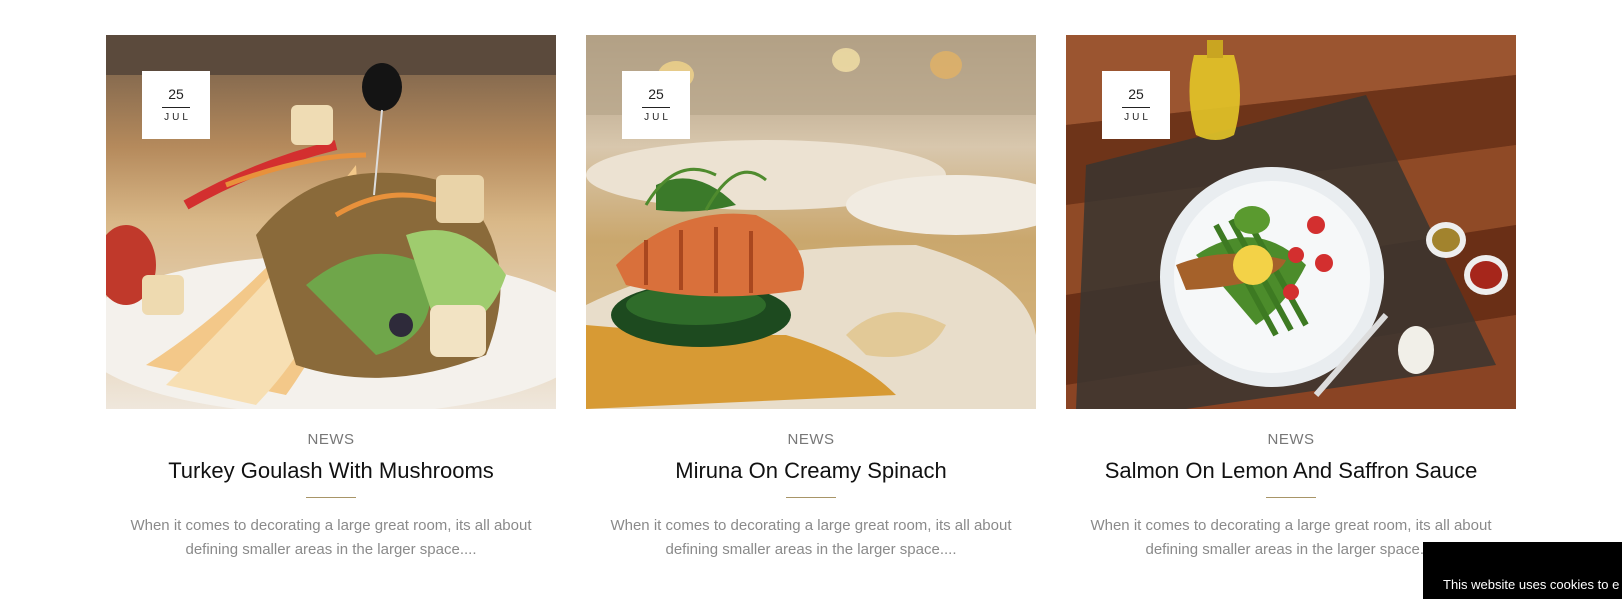 The height and width of the screenshot is (599, 1622). Describe the element at coordinates (1531, 584) in the screenshot. I see `cookie-message: This website uses cookies to e` at that location.